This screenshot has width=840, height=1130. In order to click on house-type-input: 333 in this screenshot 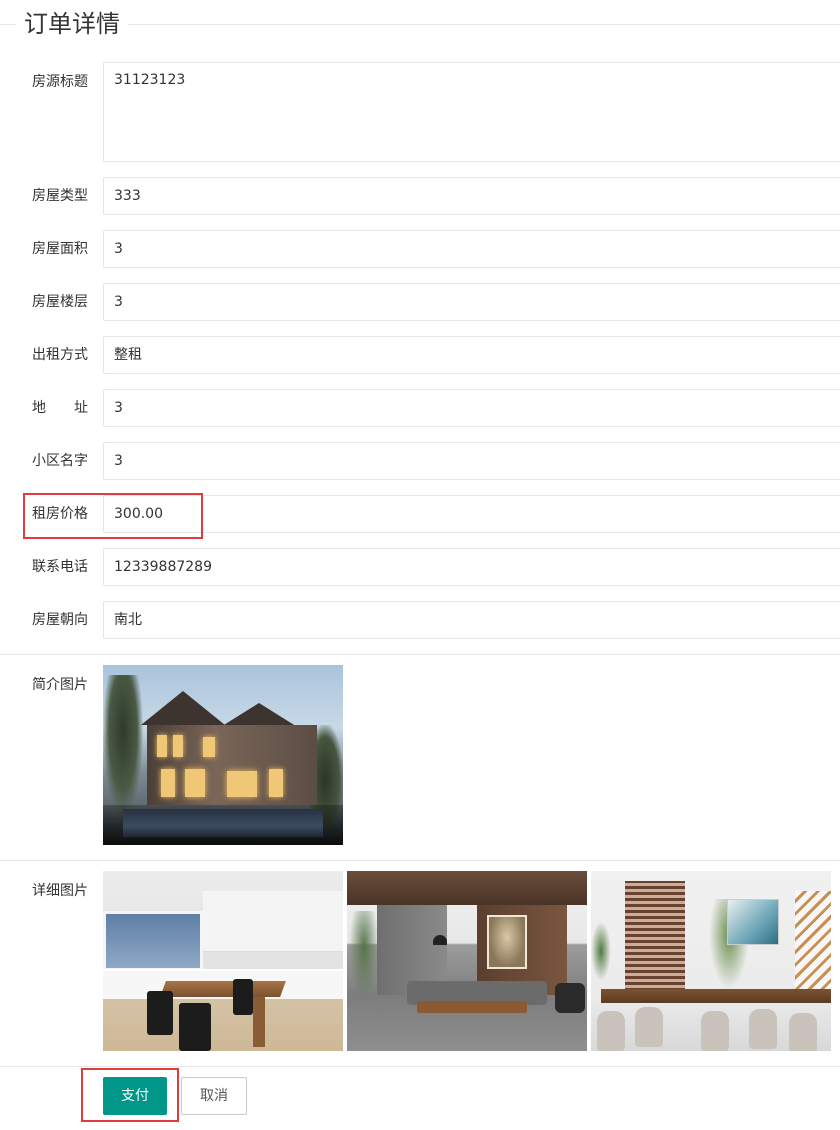, I will do `click(471, 196)`.